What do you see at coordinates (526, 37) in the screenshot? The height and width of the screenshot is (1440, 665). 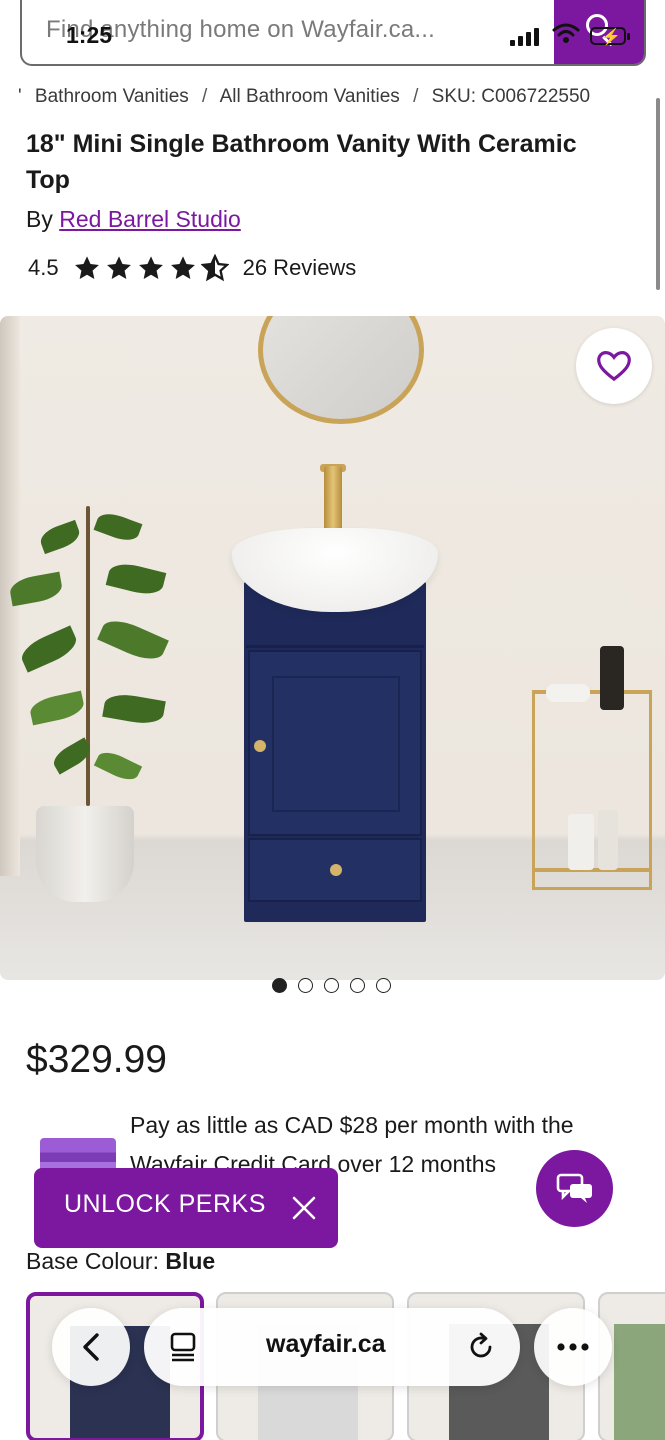 I see `signal-icon` at bounding box center [526, 37].